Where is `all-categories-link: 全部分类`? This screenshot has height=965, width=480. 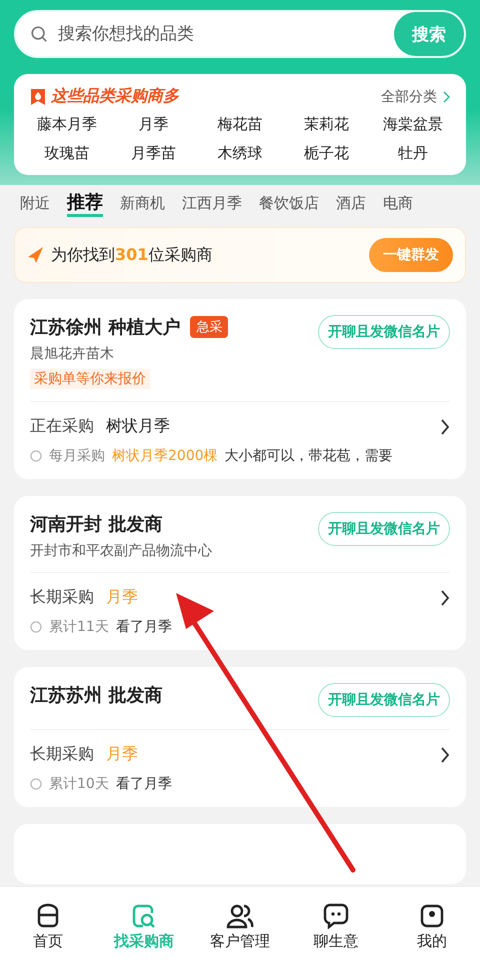
all-categories-link: 全部分类 is located at coordinates (409, 97).